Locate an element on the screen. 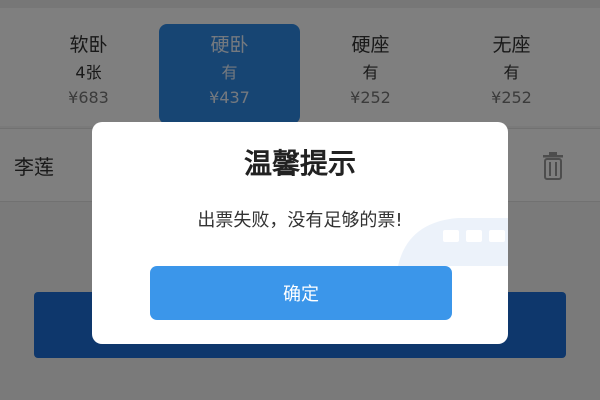 The image size is (600, 400). train-icon is located at coordinates (453, 242).